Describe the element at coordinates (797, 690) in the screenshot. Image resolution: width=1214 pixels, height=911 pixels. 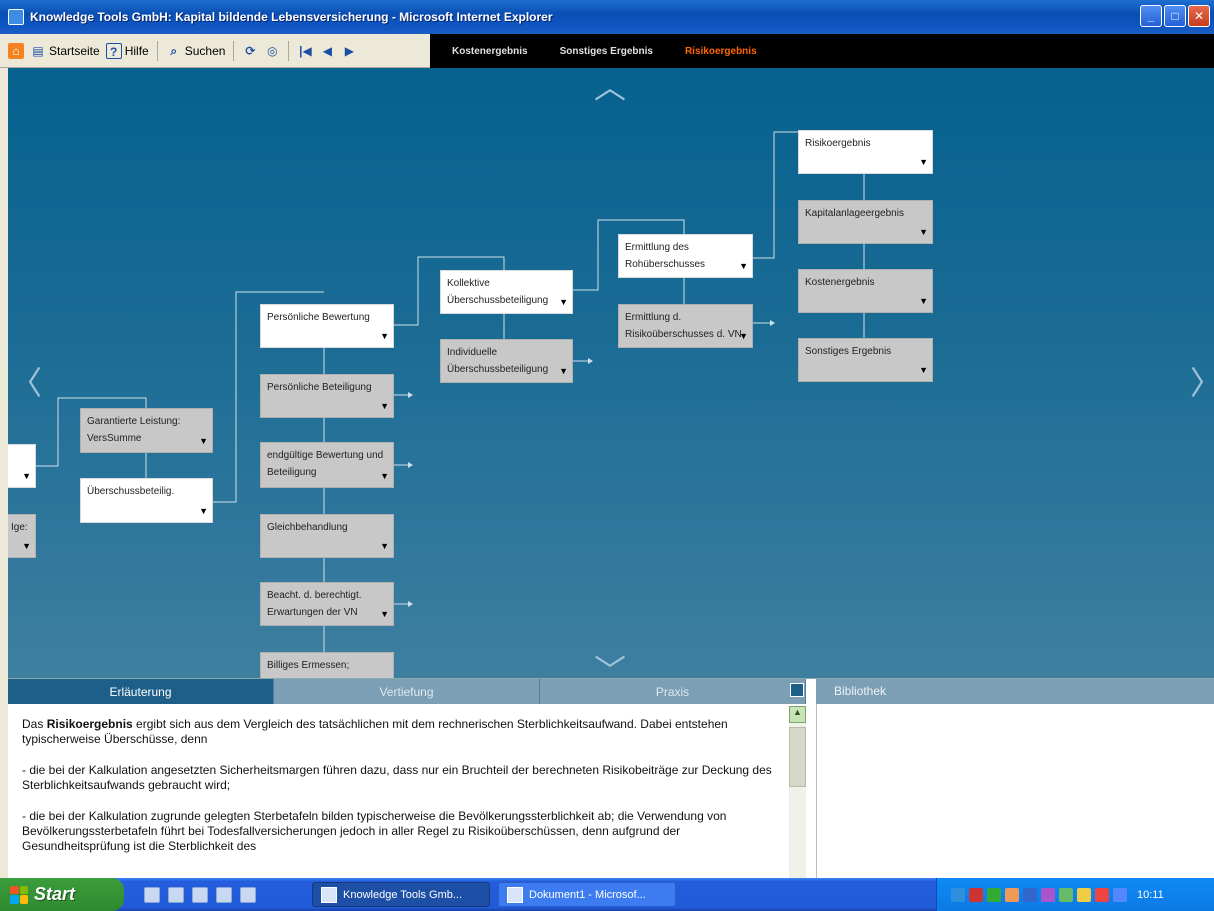
I see `window-toggle-icon` at that location.